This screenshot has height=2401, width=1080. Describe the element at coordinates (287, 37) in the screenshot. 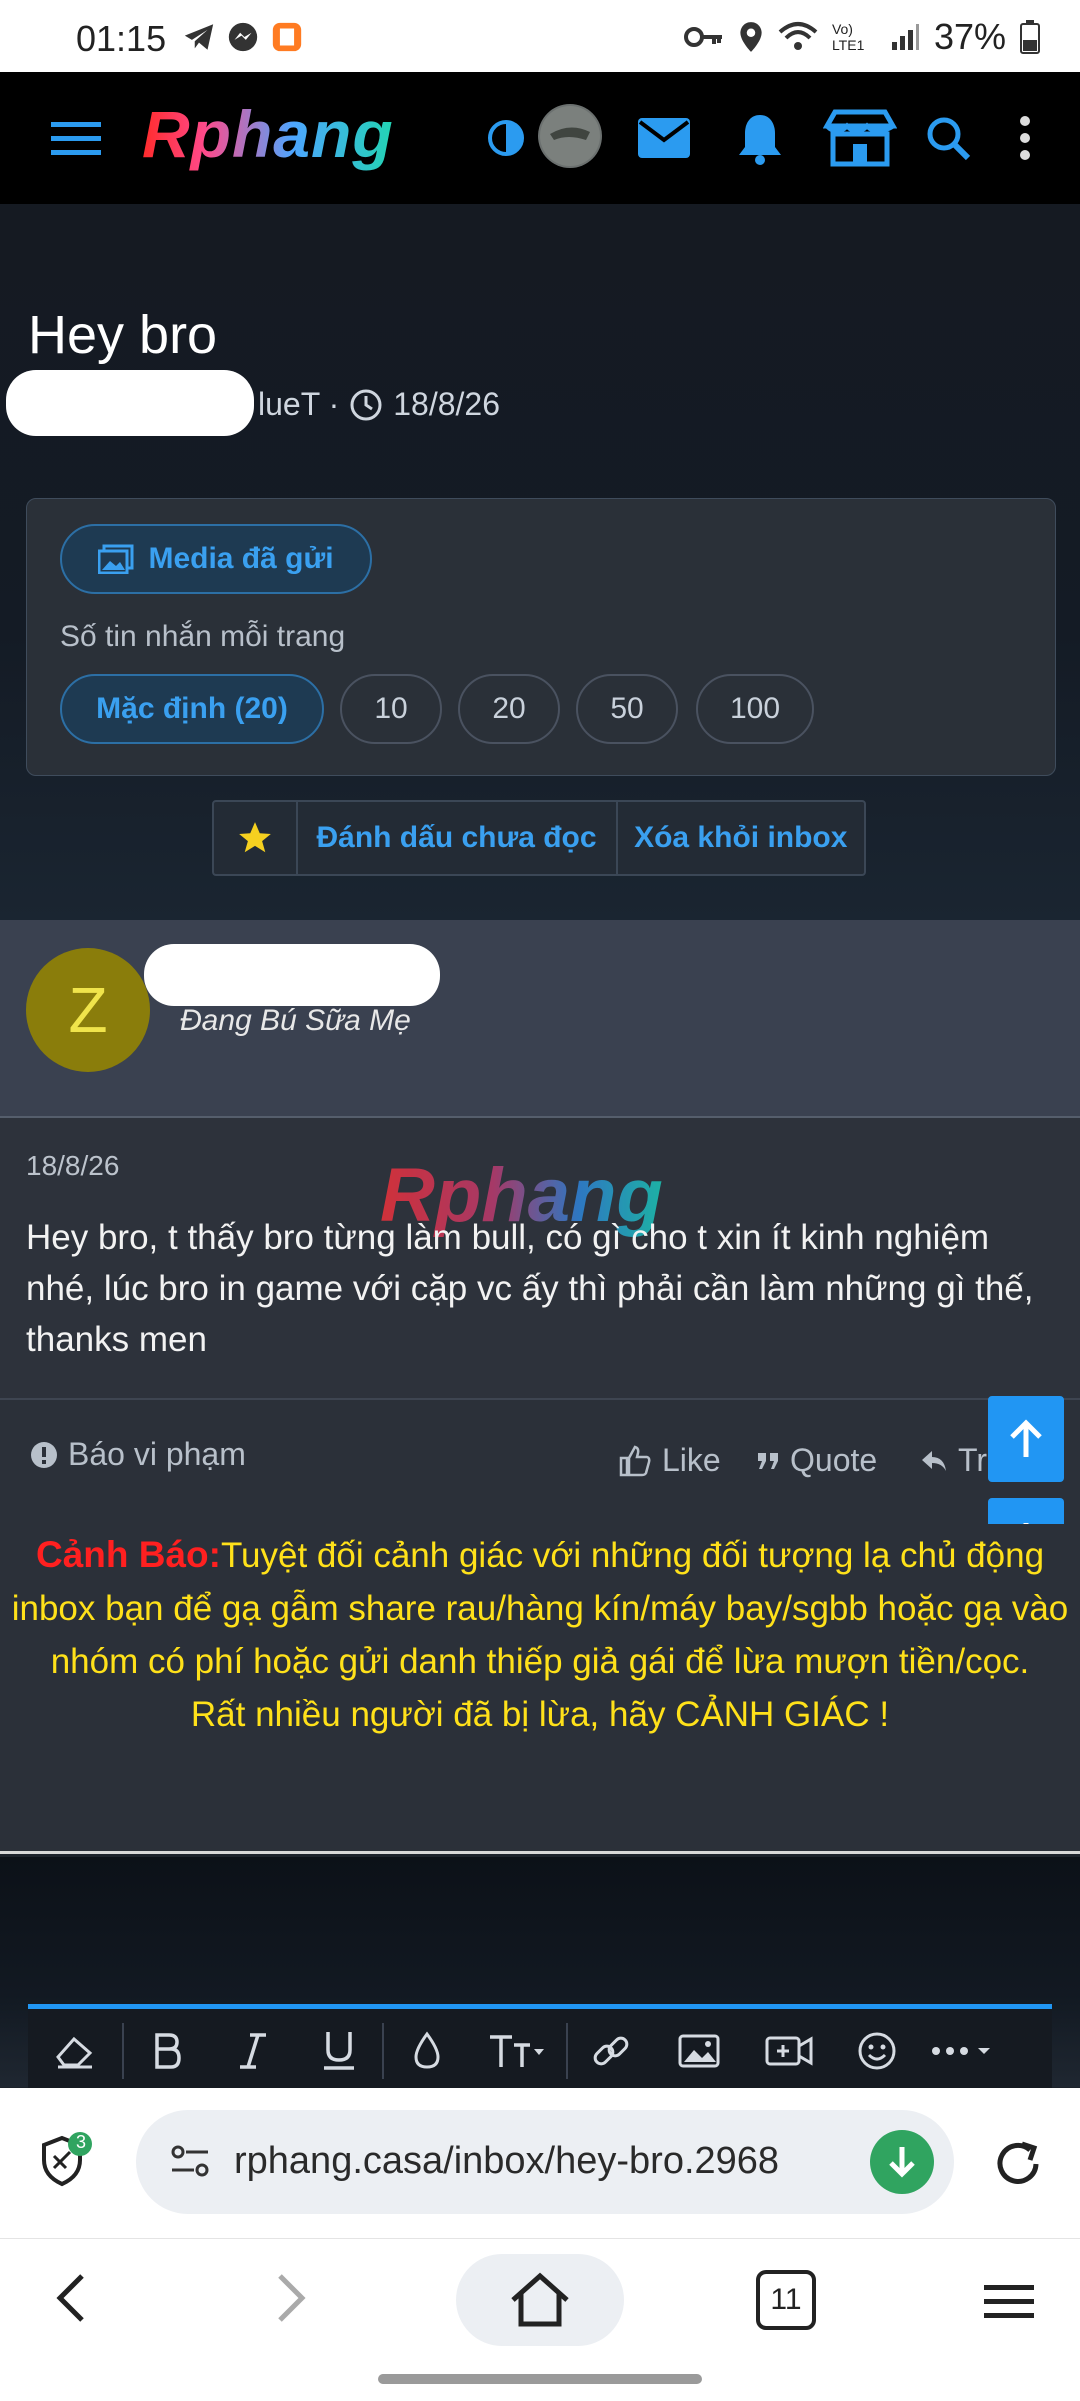

I see `app-notification-icon` at that location.